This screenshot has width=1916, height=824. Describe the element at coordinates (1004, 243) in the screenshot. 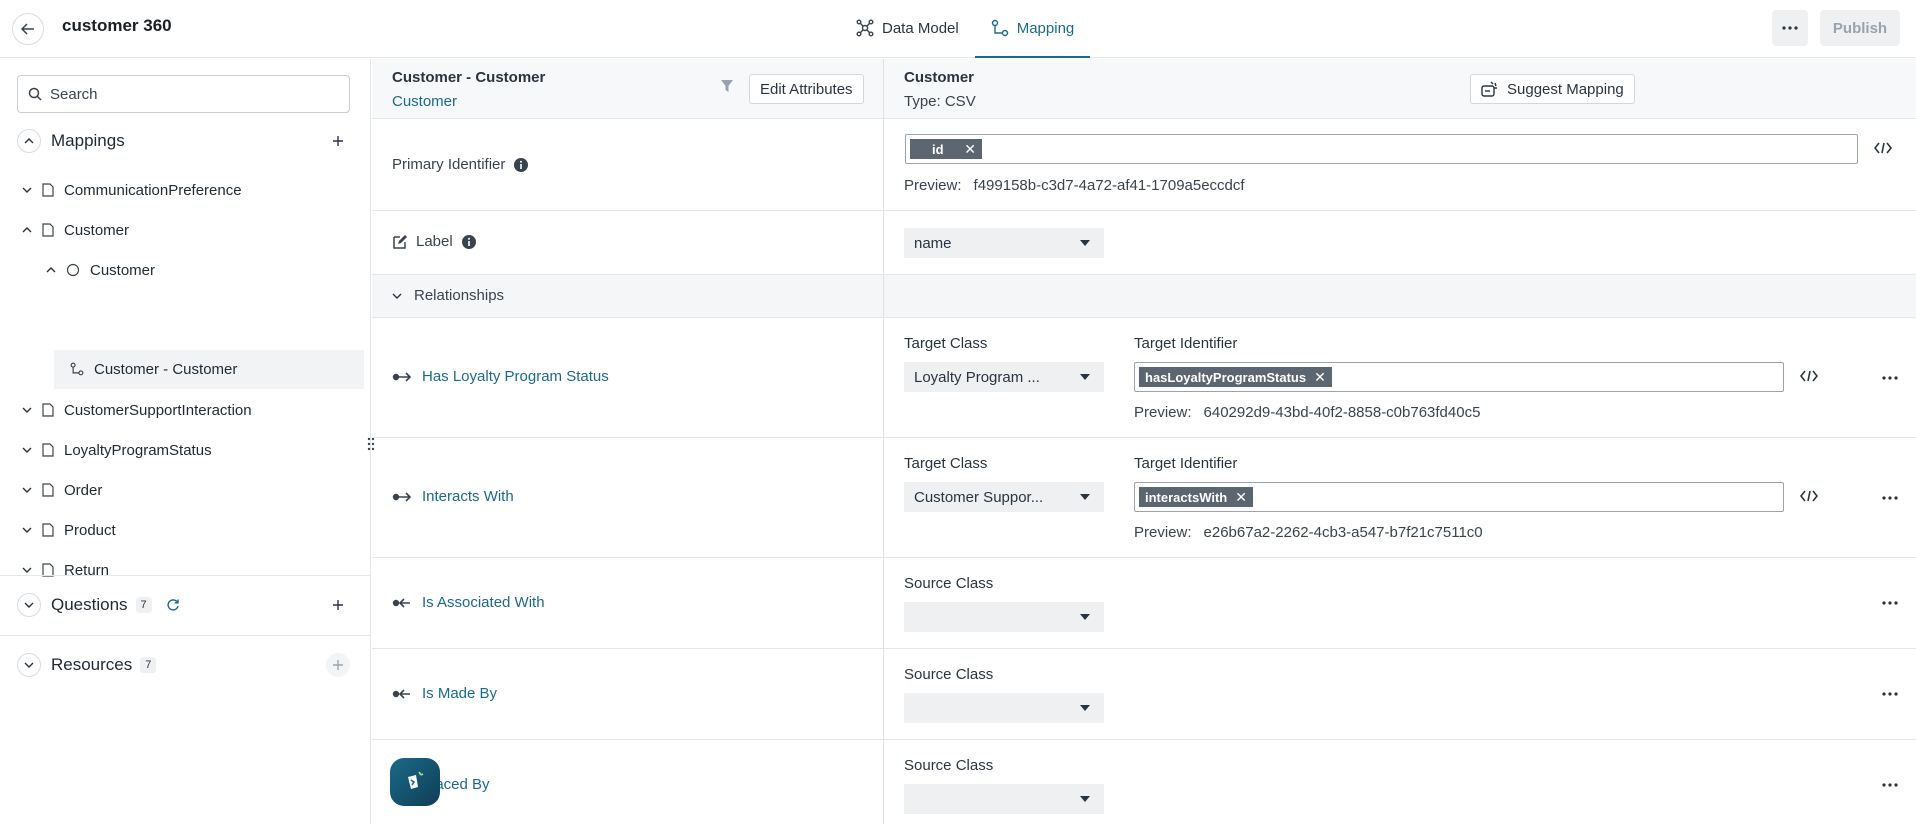

I see `label-dropdown: name` at that location.